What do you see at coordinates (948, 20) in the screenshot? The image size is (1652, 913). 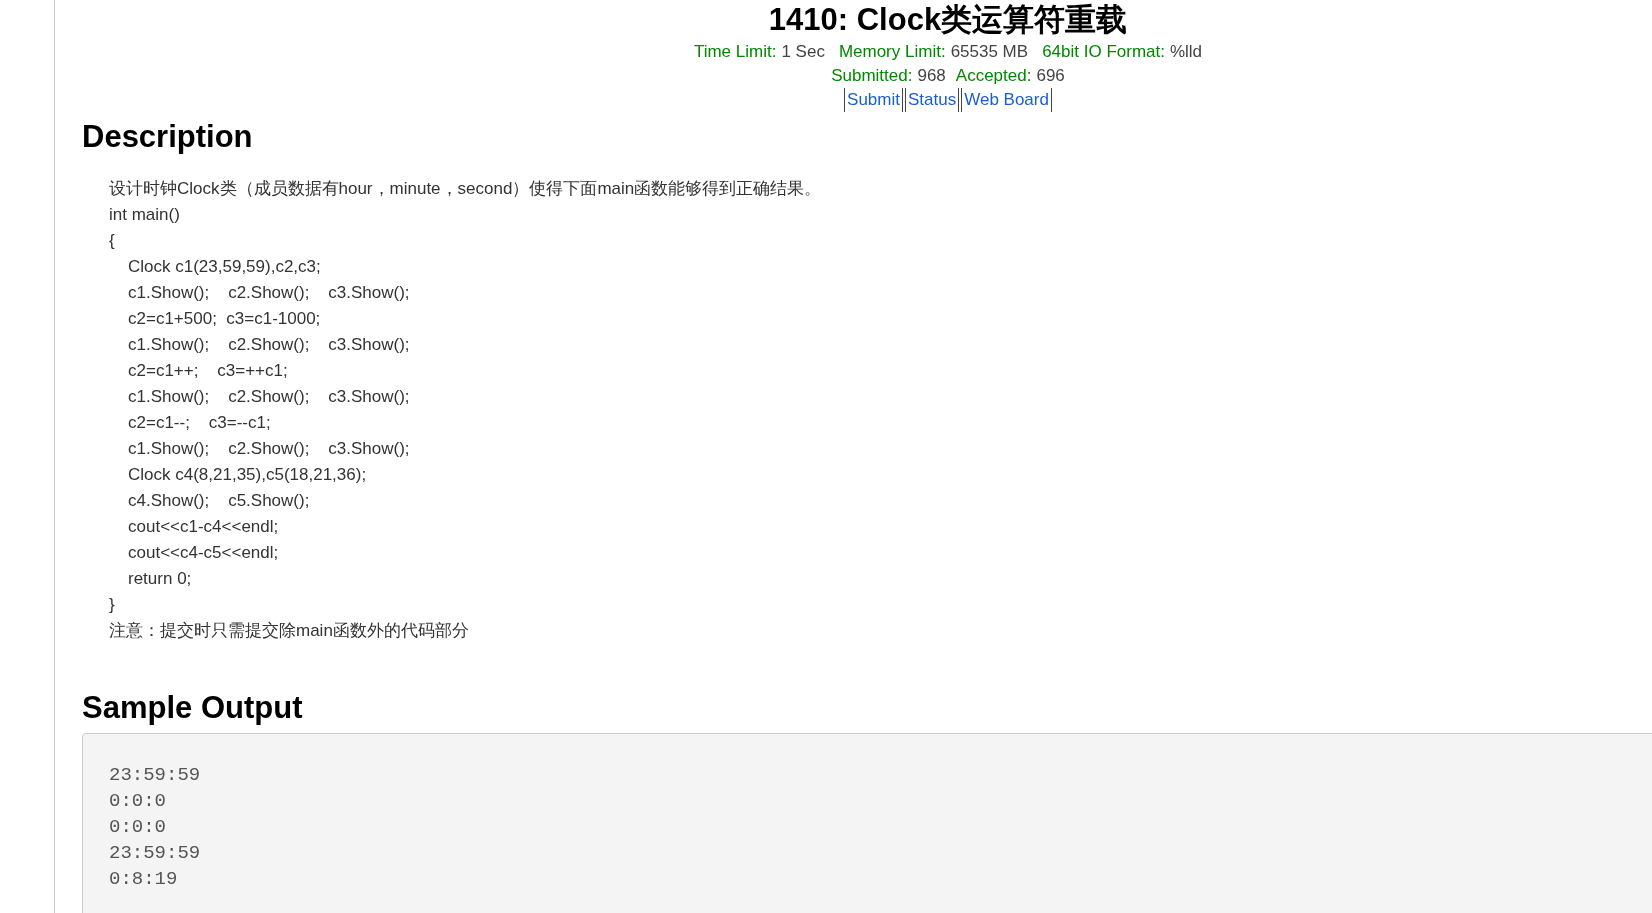 I see `problem-title: 1410: Clock类运算符重载` at bounding box center [948, 20].